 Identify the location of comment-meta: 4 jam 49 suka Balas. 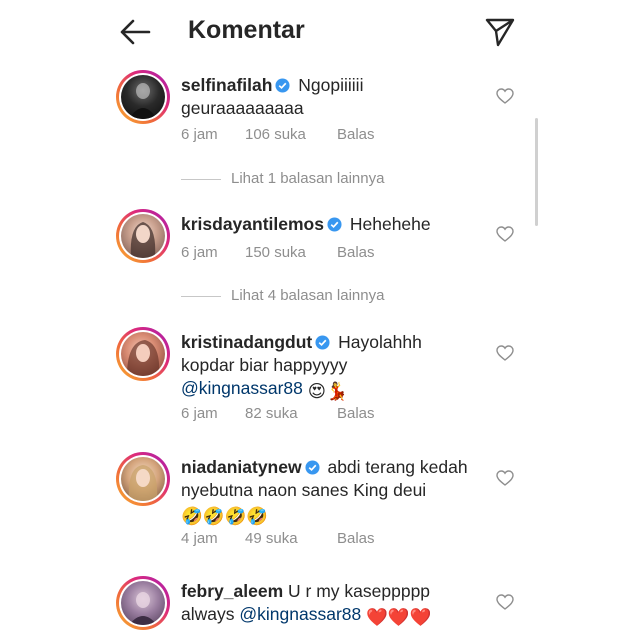
(278, 538).